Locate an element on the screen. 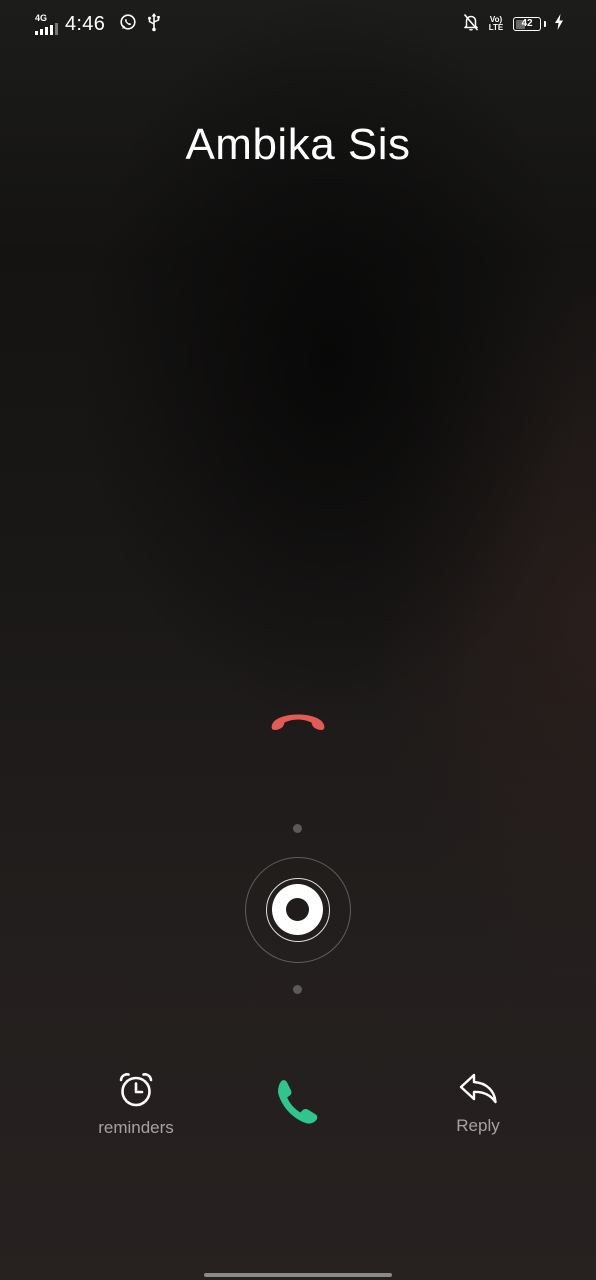 The height and width of the screenshot is (1280, 596). slide-down-hint-dot is located at coordinates (297, 989).